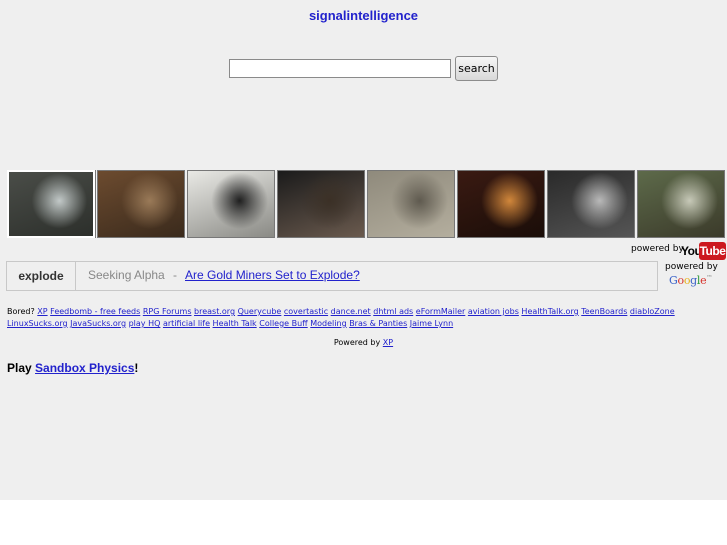 The width and height of the screenshot is (727, 545). Describe the element at coordinates (363, 15) in the screenshot. I see `site-title: signalintelligence` at that location.